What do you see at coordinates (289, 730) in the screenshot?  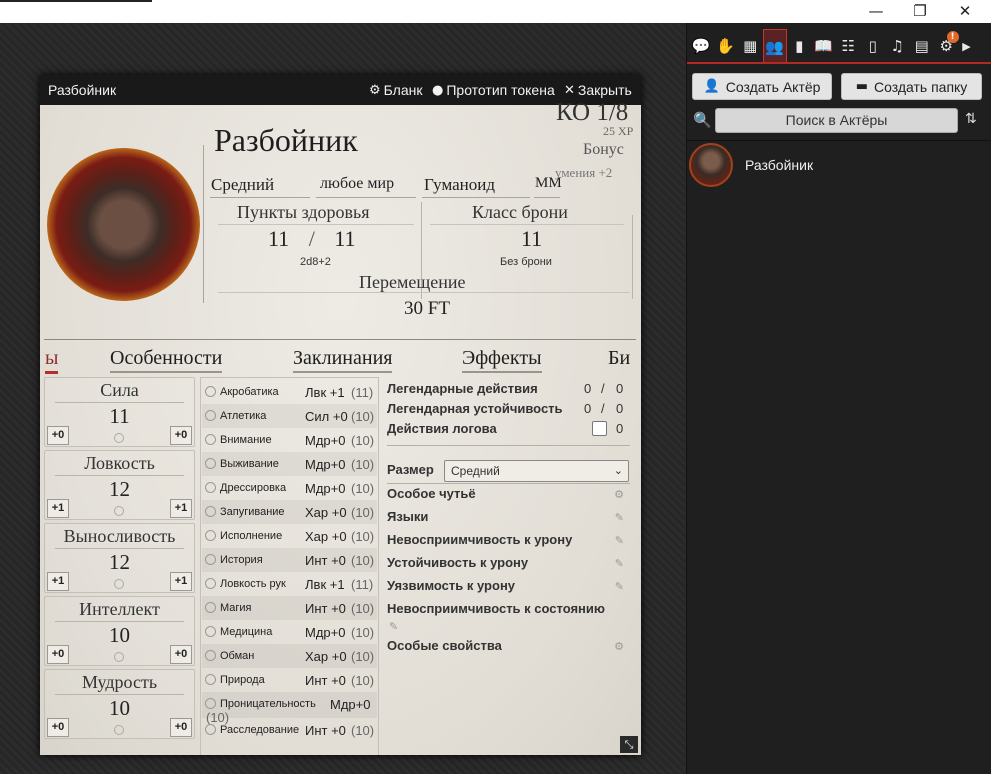 I see `skill-row: Расследование Инт +0 (10)` at bounding box center [289, 730].